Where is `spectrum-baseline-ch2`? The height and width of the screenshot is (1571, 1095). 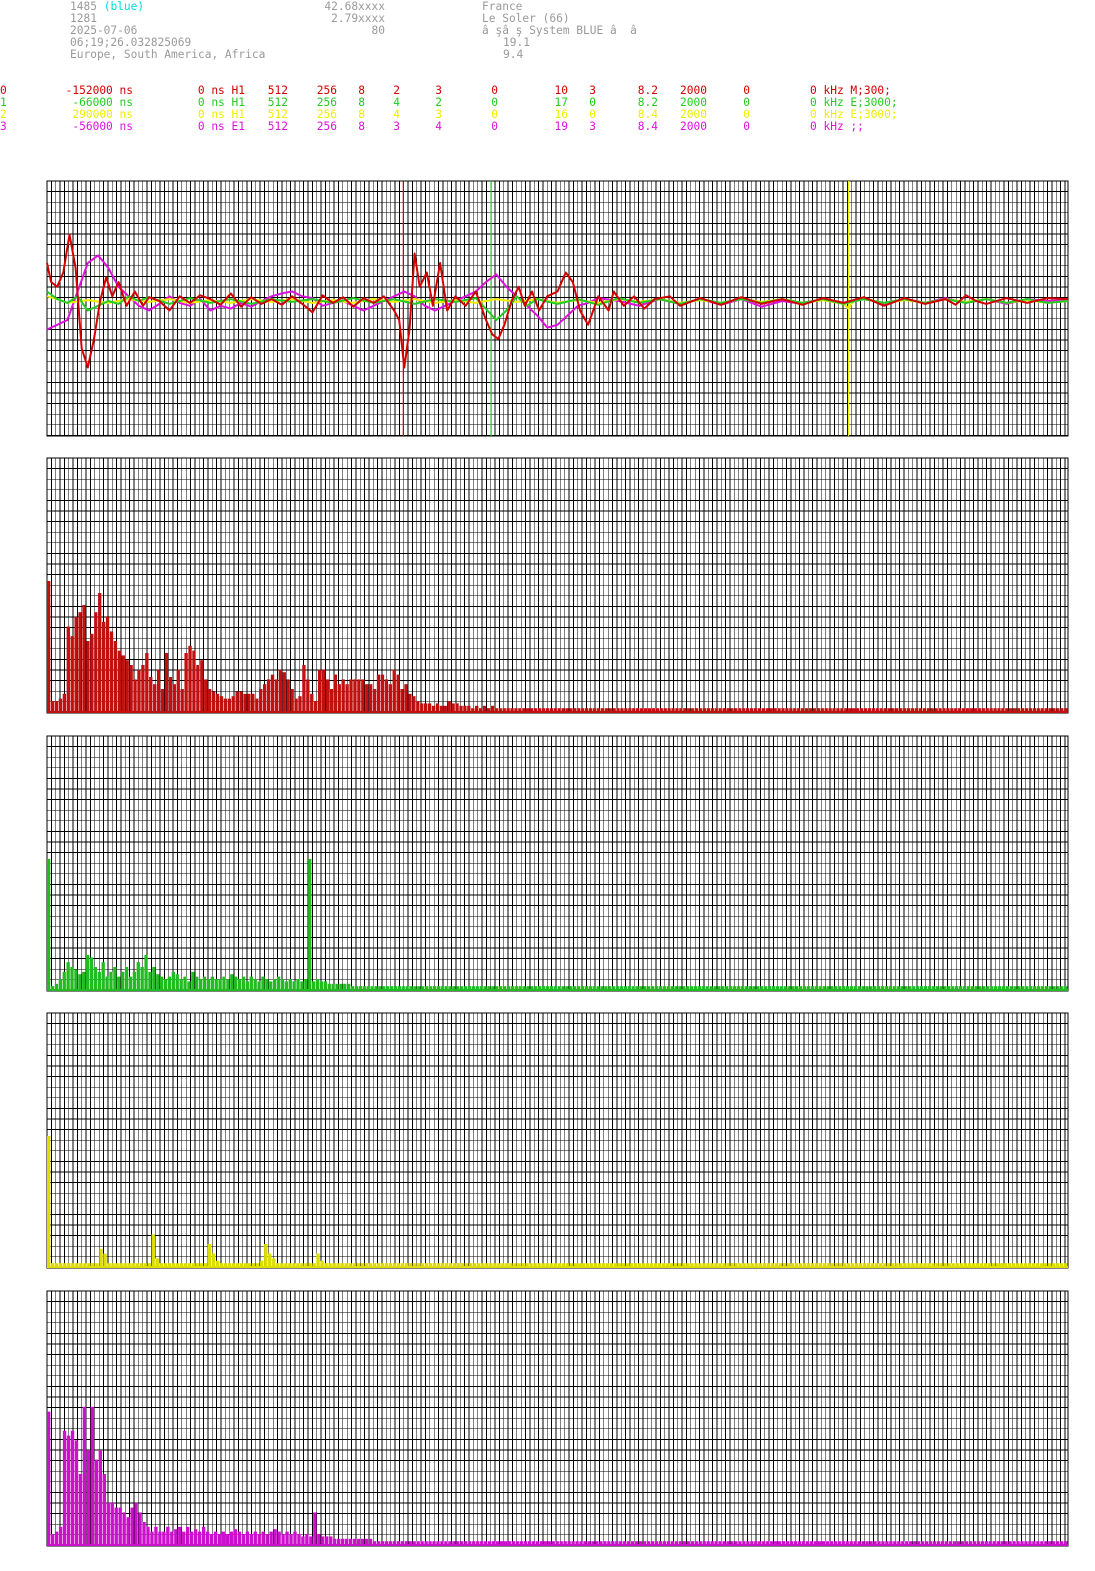 spectrum-baseline-ch2 is located at coordinates (557, 1267).